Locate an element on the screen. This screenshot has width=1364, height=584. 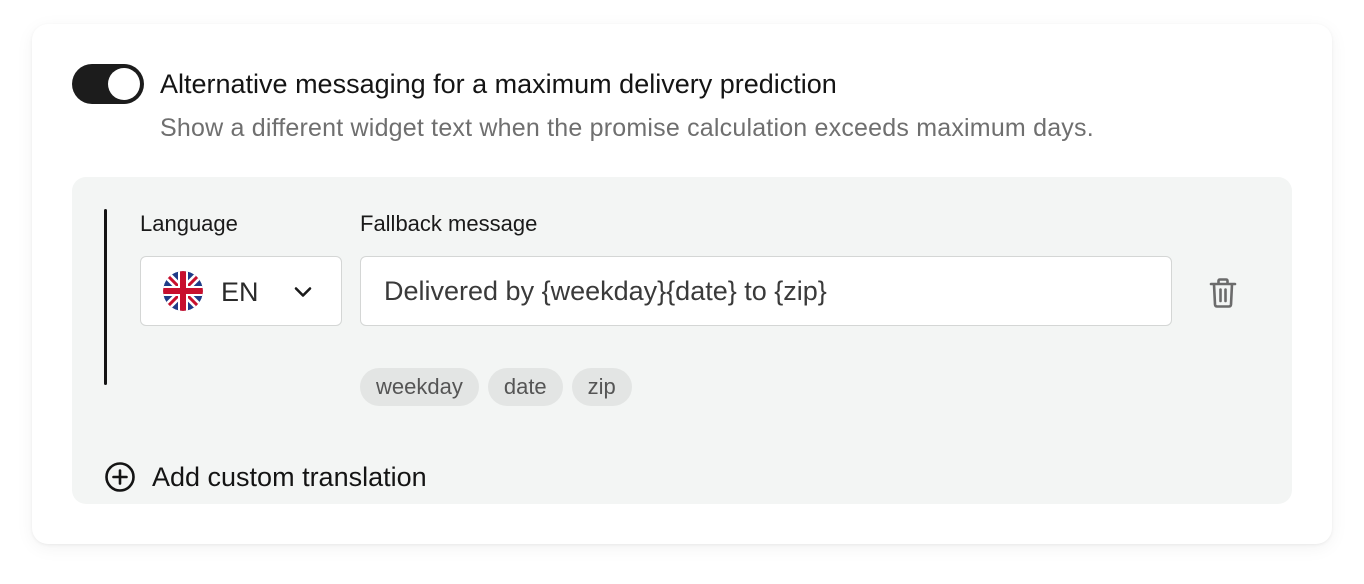
add-custom-translation-label: Add custom translation is located at coordinates (289, 477).